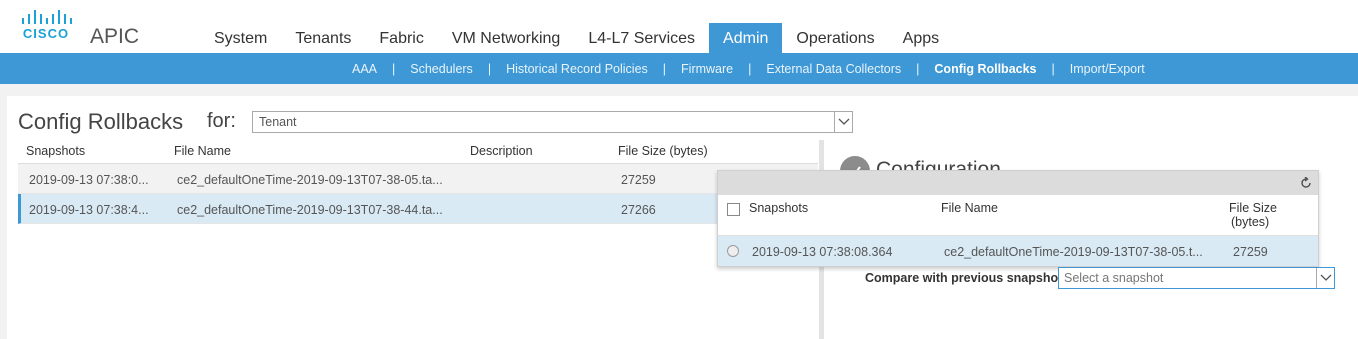  What do you see at coordinates (833, 69) in the screenshot?
I see `subnav-external-data-collectors: External Data Collectors` at bounding box center [833, 69].